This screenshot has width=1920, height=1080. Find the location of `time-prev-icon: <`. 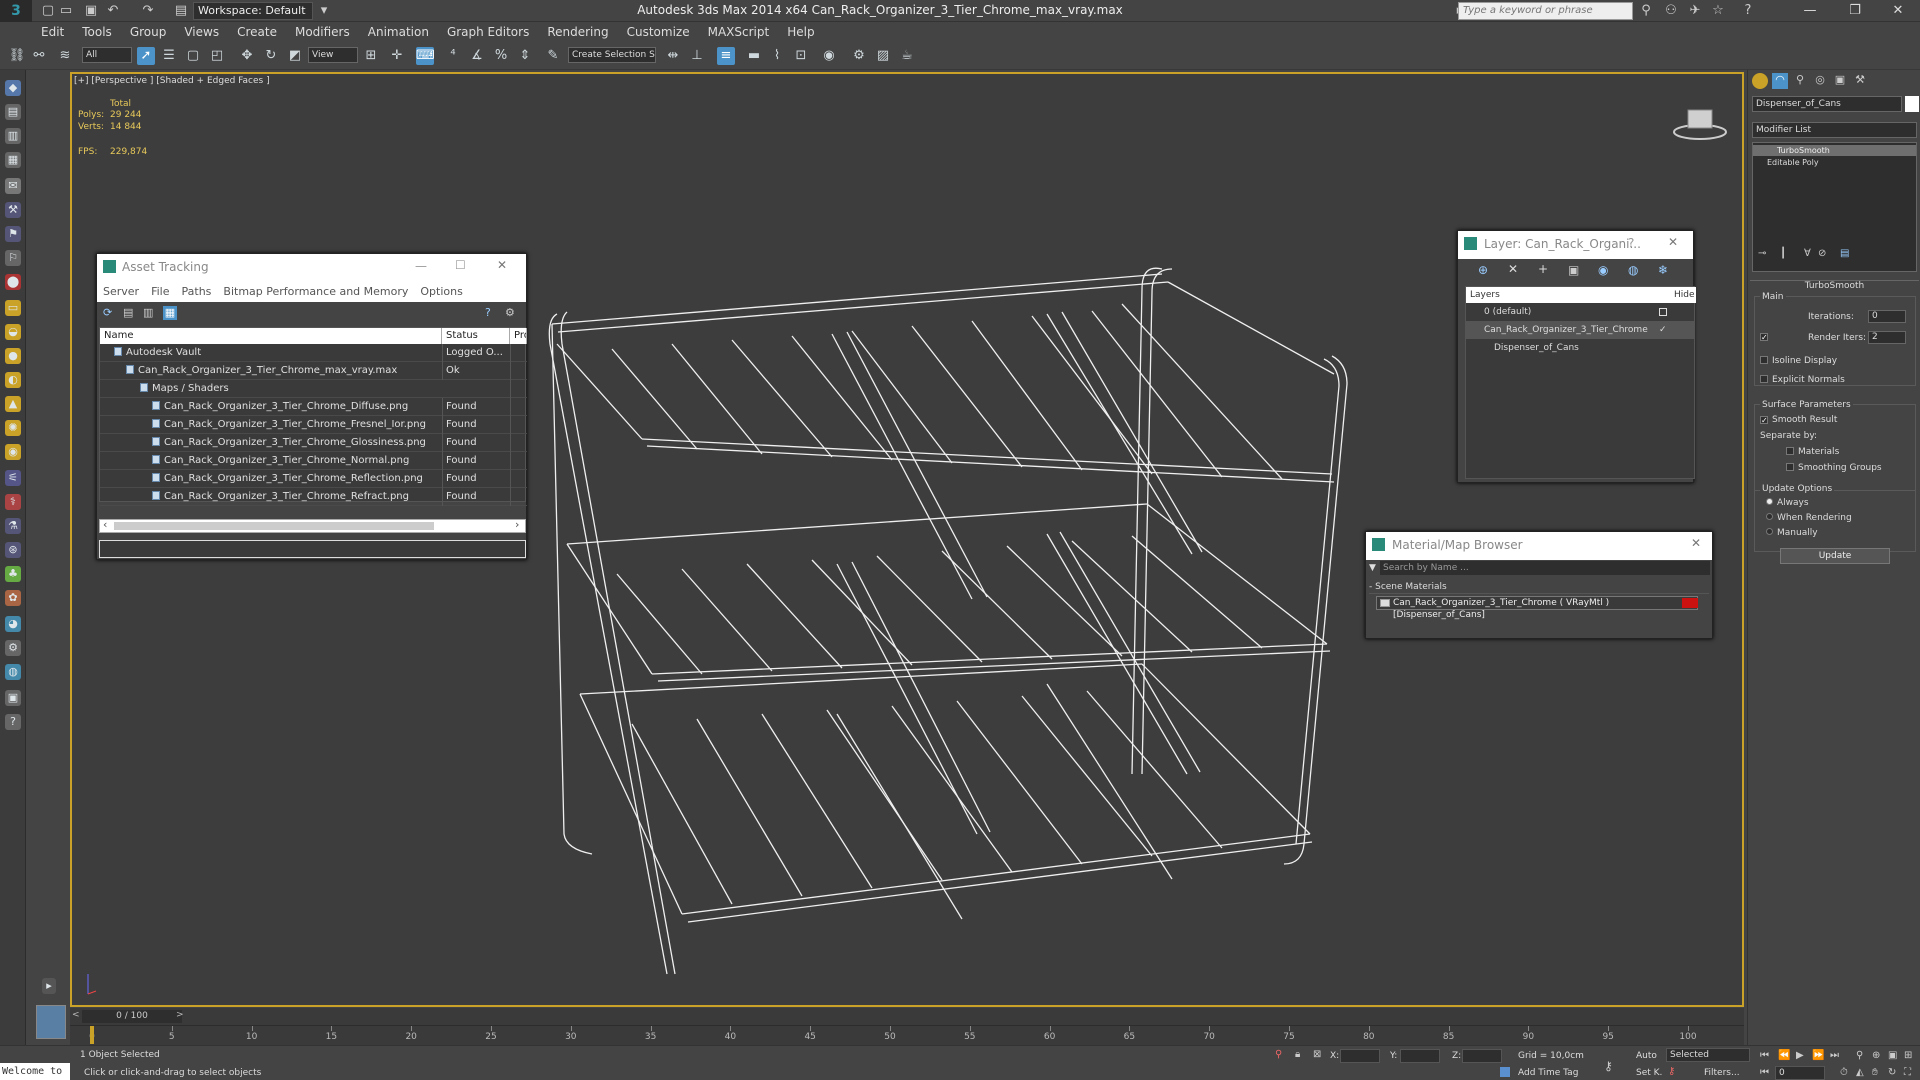

time-prev-icon: < is located at coordinates (76, 1015).